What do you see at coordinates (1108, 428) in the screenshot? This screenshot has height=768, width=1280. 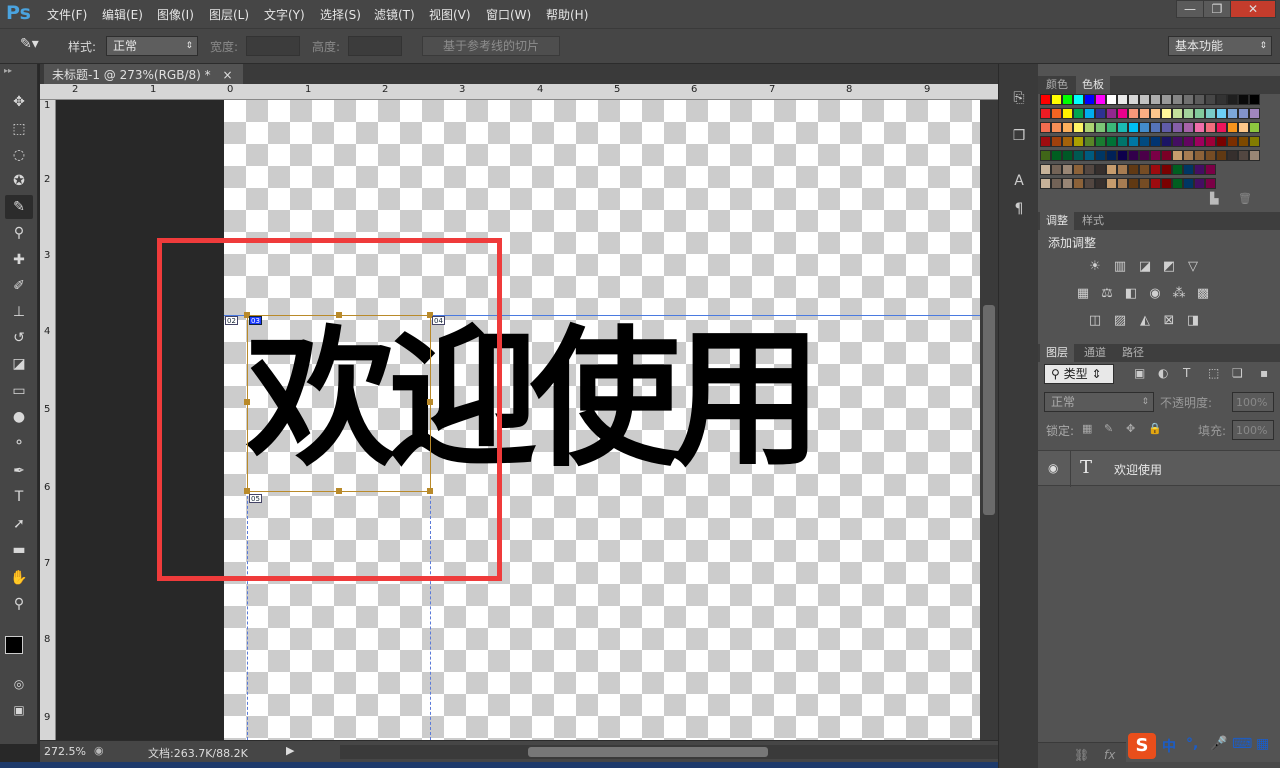 I see `lock-pixels-icon: ✎` at bounding box center [1108, 428].